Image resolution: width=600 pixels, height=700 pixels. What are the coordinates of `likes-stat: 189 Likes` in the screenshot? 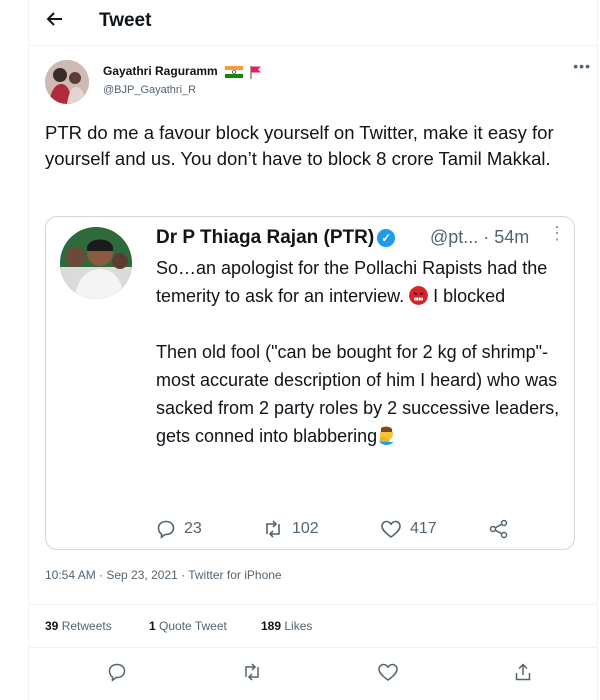 It's located at (286, 626).